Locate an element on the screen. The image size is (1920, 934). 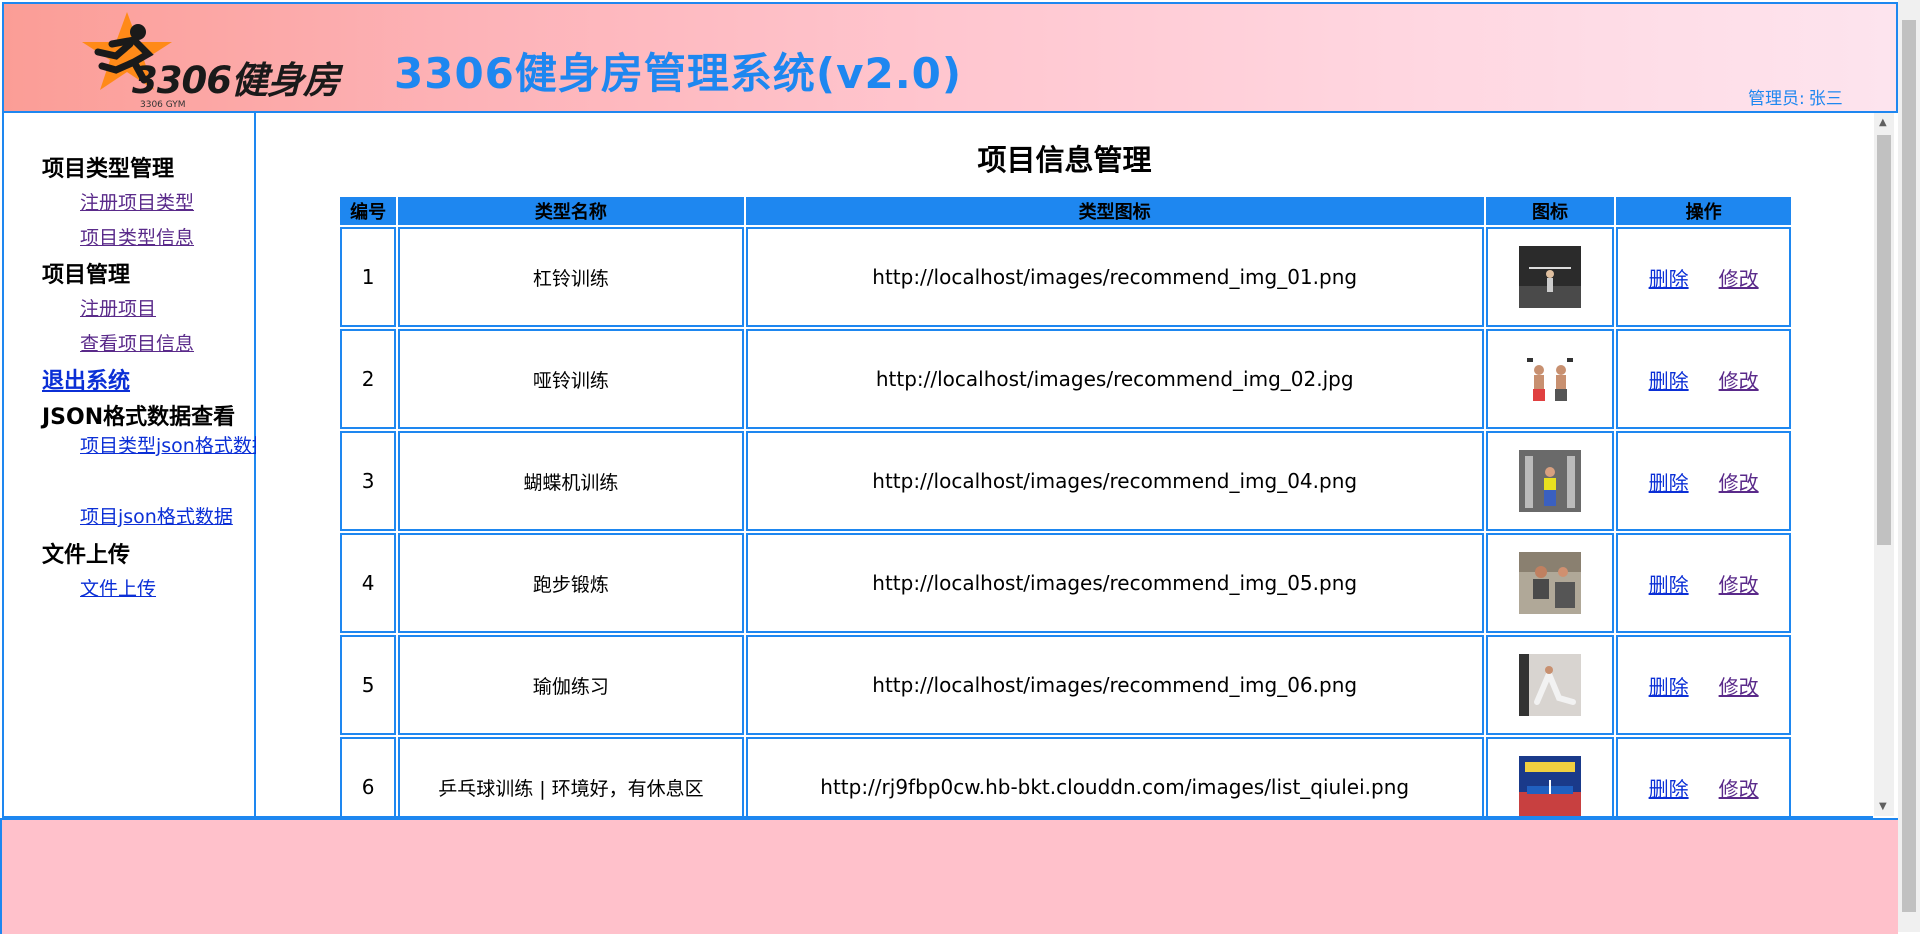
sidebar-item-file-upload: 文件上传 is located at coordinates (118, 587).